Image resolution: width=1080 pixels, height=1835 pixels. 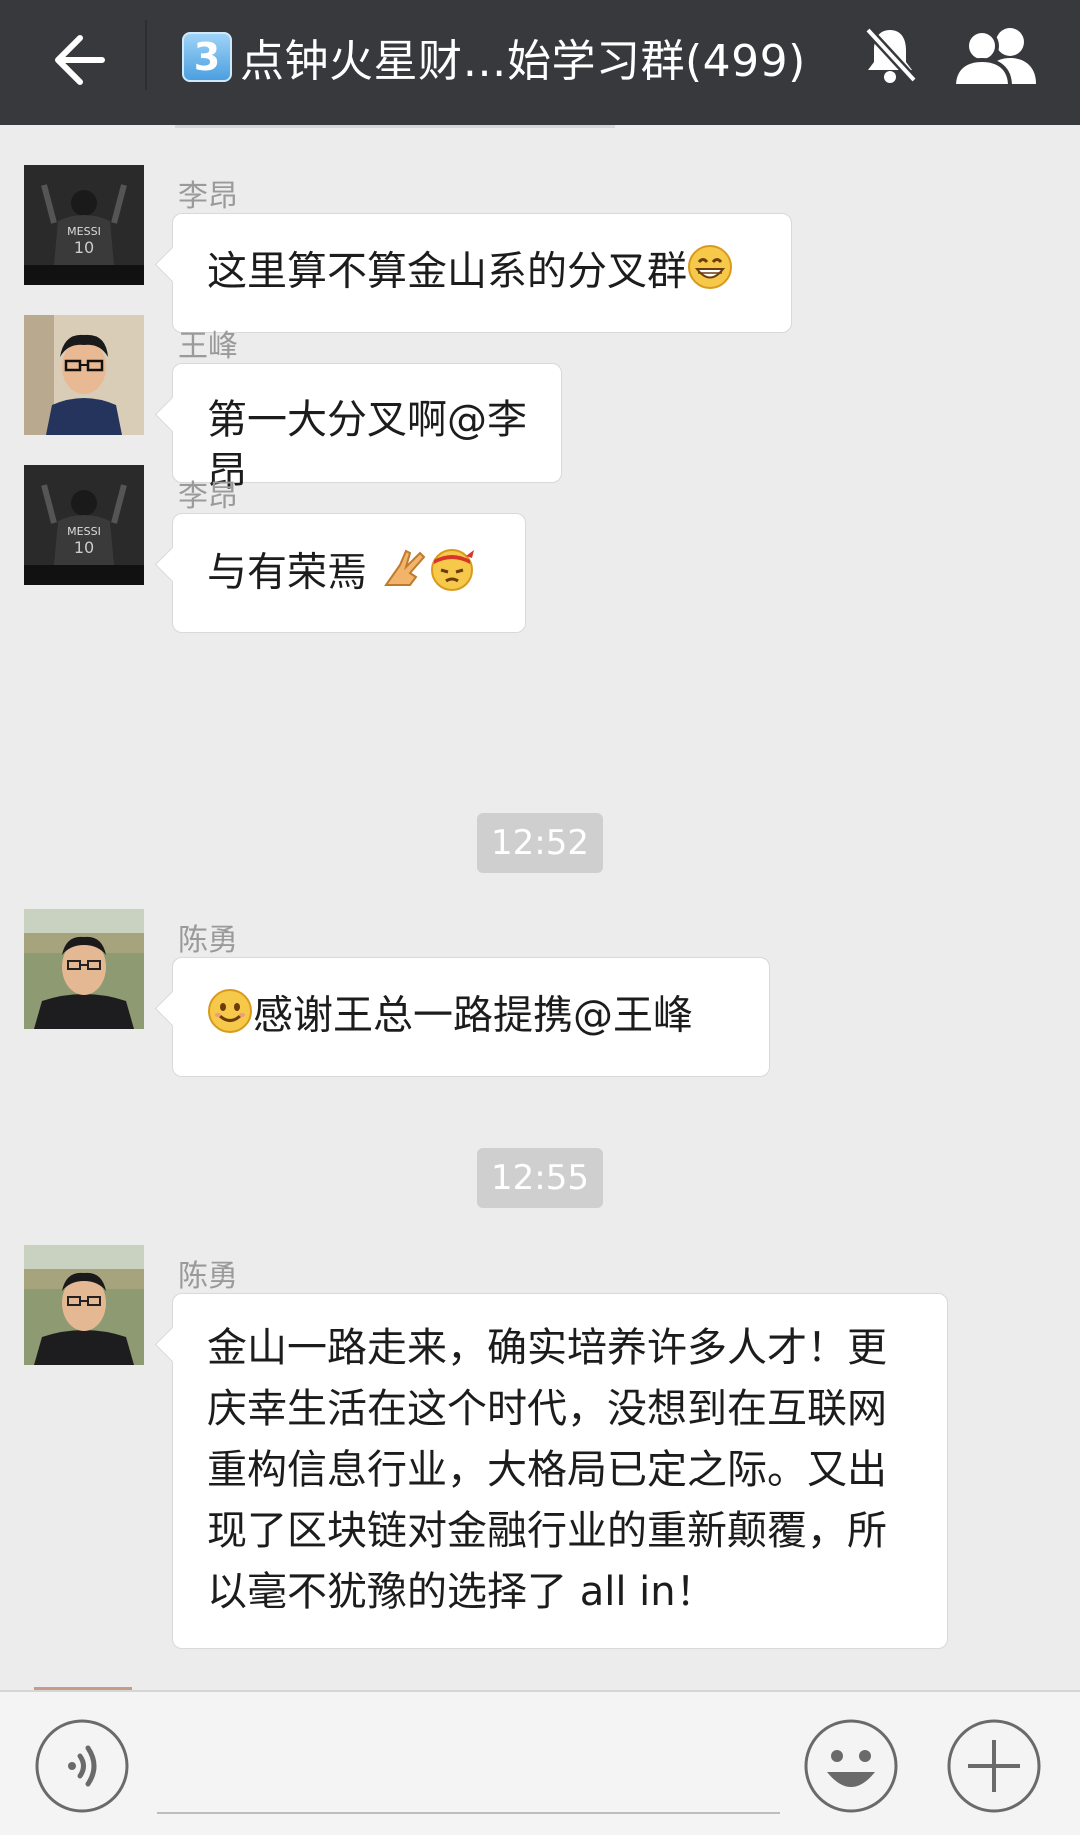 What do you see at coordinates (293, 572) in the screenshot?
I see `message-text: 与有荣焉` at bounding box center [293, 572].